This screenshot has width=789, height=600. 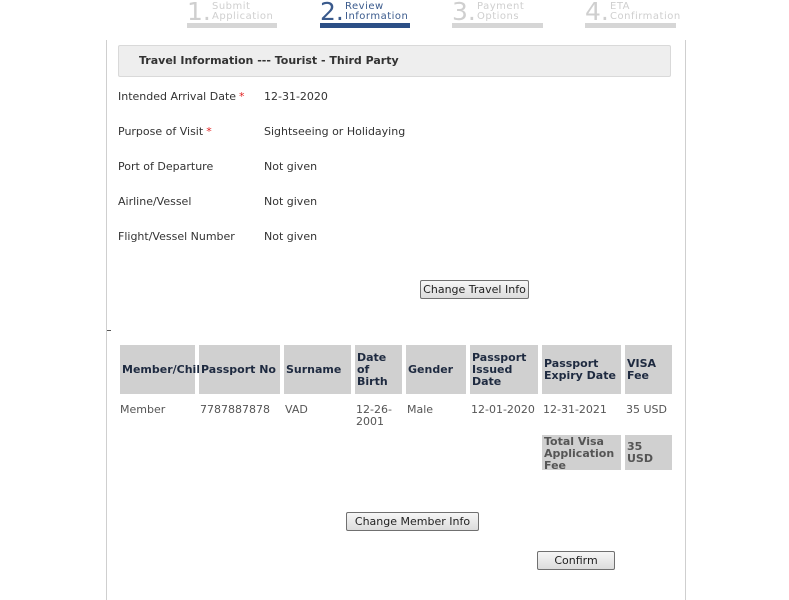 What do you see at coordinates (296, 409) in the screenshot?
I see `table-cell: VAD` at bounding box center [296, 409].